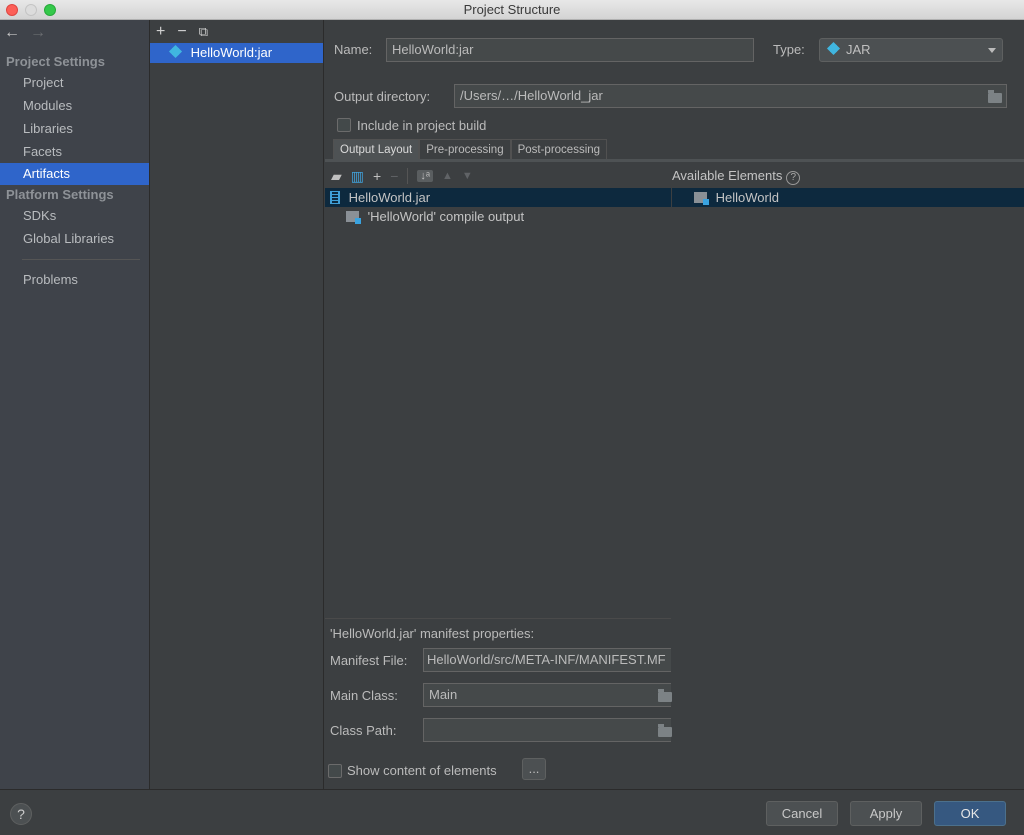 The image size is (1024, 835). Describe the element at coordinates (446, 216) in the screenshot. I see `tree-item-compile-output-label: 'HelloWorld' compile output` at that location.